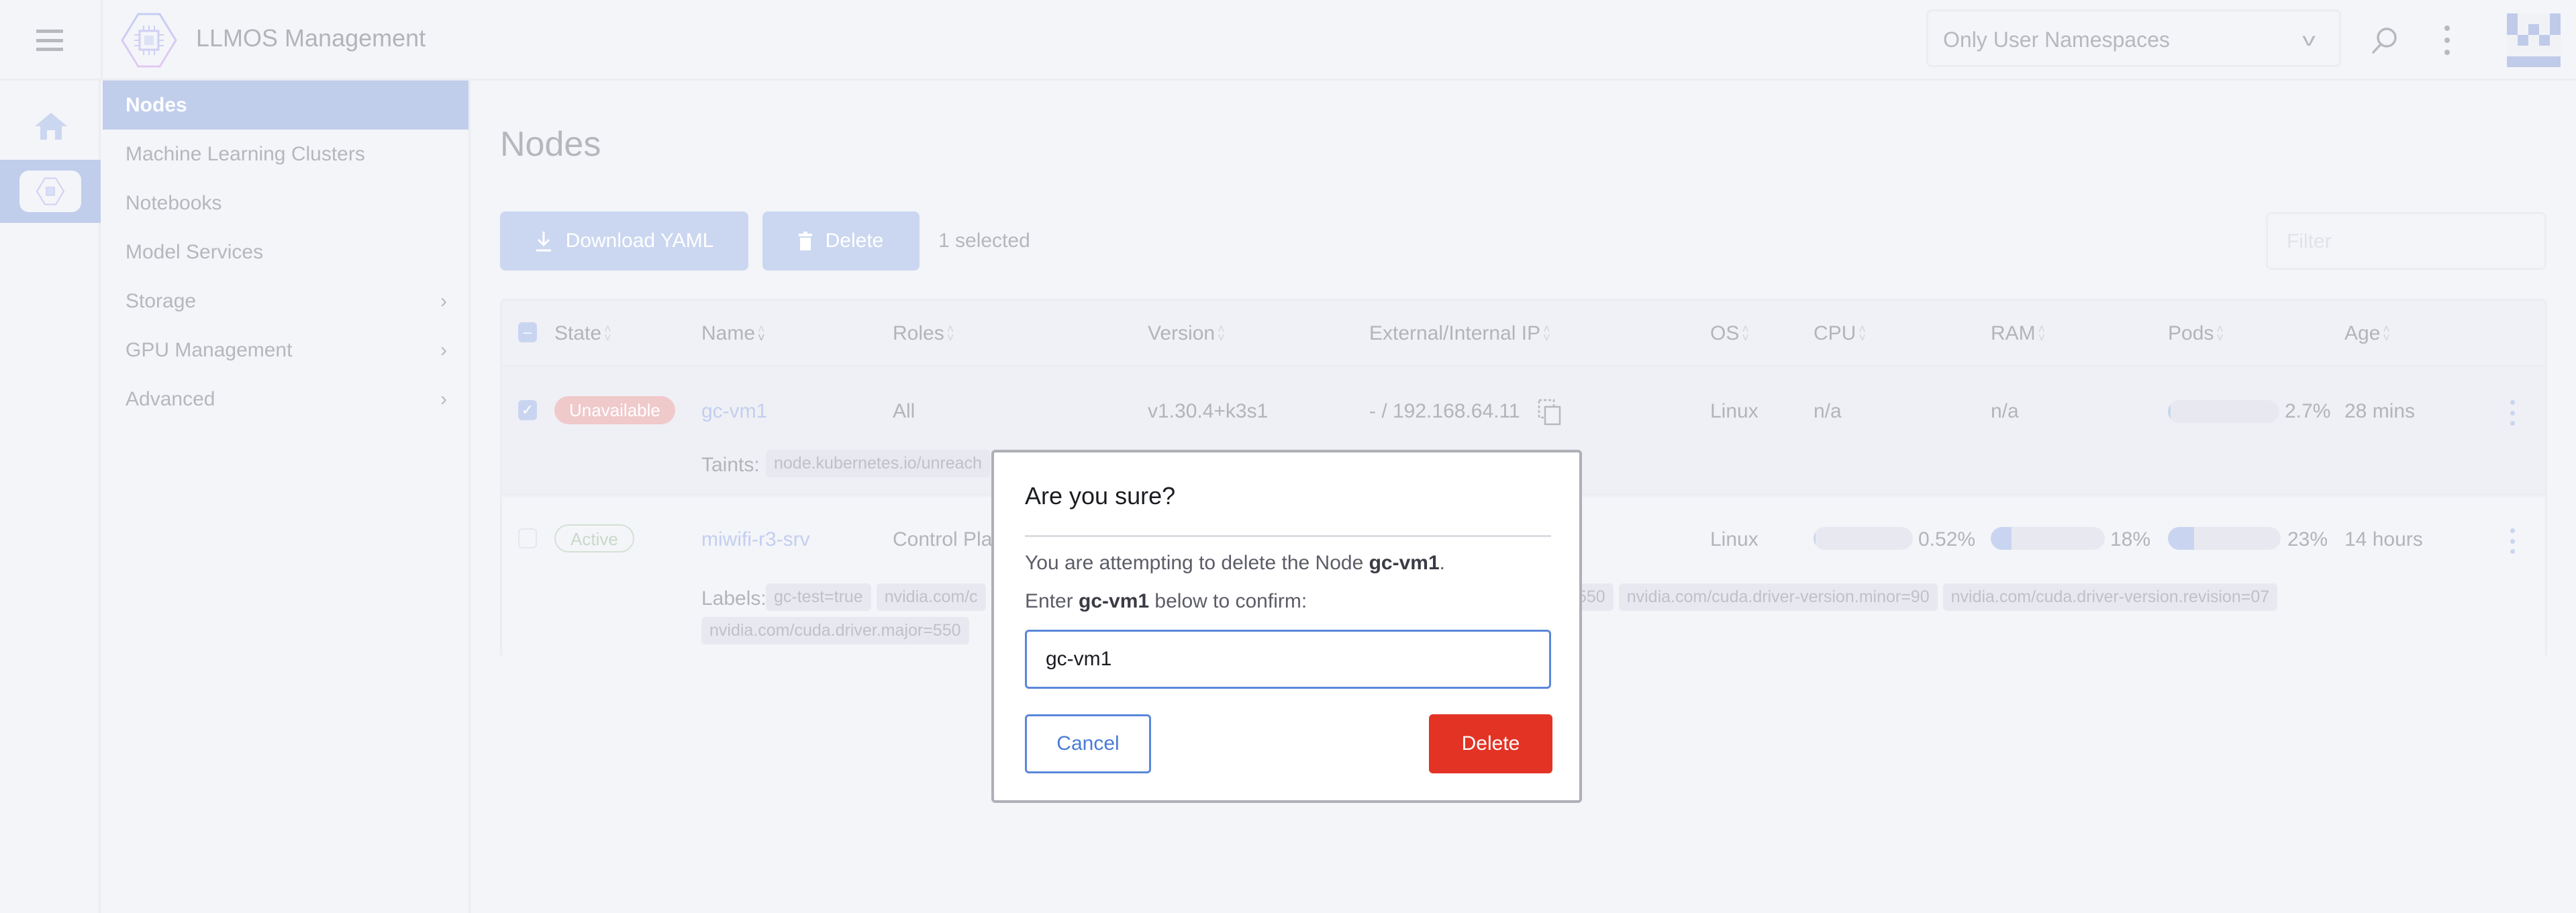 This screenshot has height=913, width=2576. What do you see at coordinates (209, 349) in the screenshot?
I see `nav-item-label: GPU Management` at bounding box center [209, 349].